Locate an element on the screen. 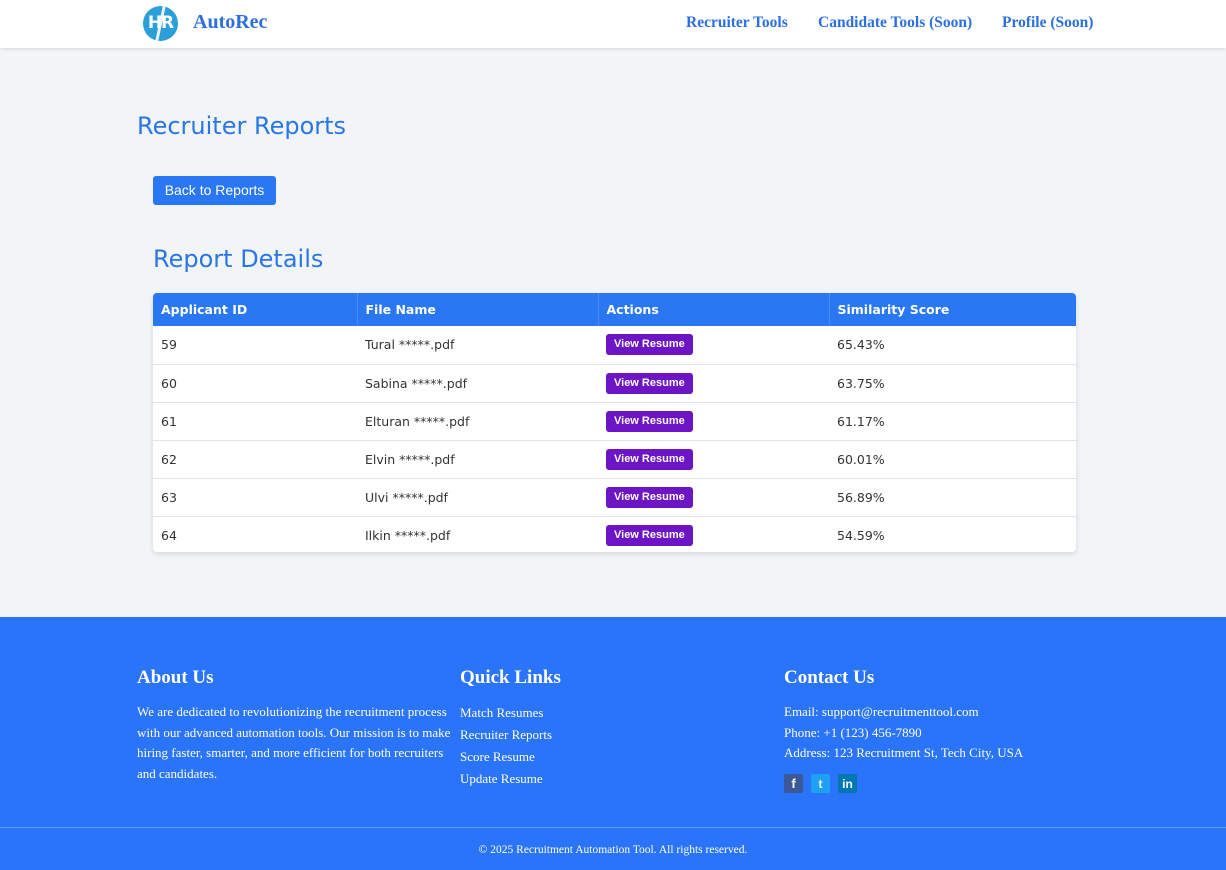 This screenshot has height=870, width=1226. contact-phone: Phone: +1 (123) 456-7890 is located at coordinates (853, 732).